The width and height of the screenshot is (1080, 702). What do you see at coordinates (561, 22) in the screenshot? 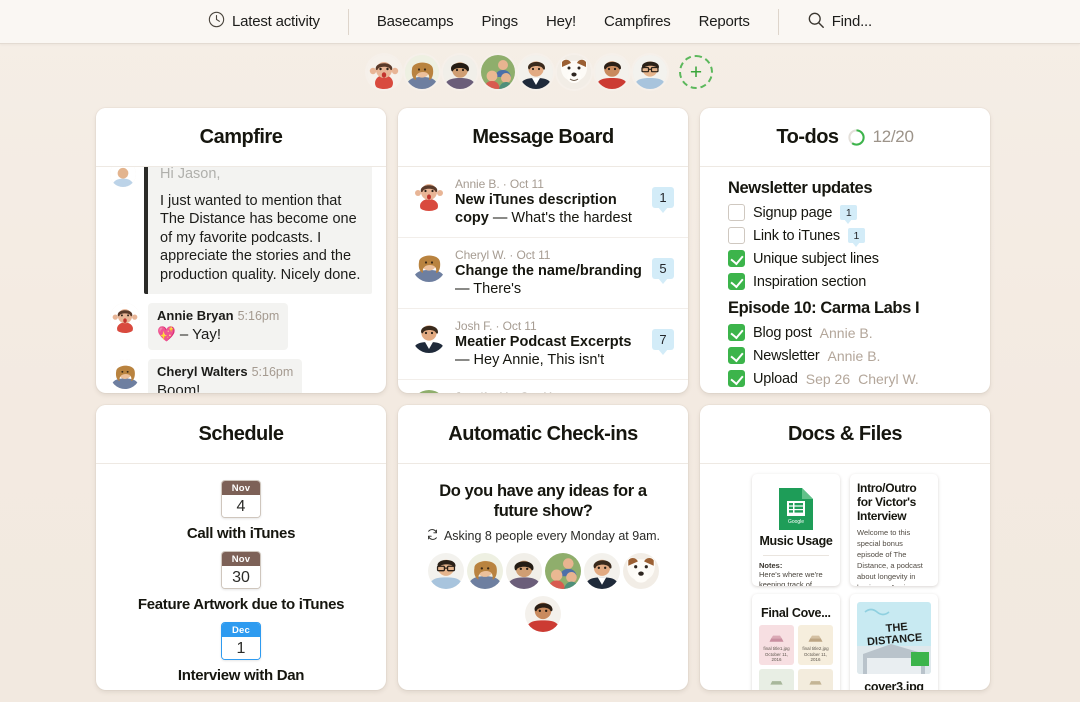
I see `nav-item-hey: Hey!` at bounding box center [561, 22].